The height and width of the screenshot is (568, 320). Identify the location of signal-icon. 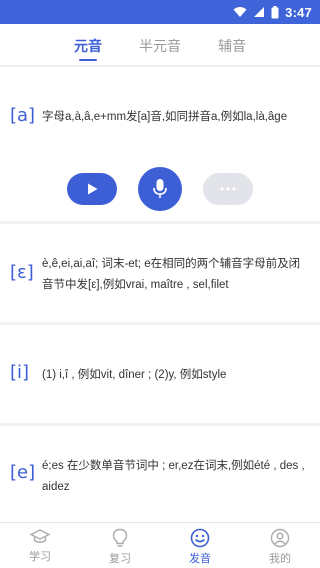
(259, 12).